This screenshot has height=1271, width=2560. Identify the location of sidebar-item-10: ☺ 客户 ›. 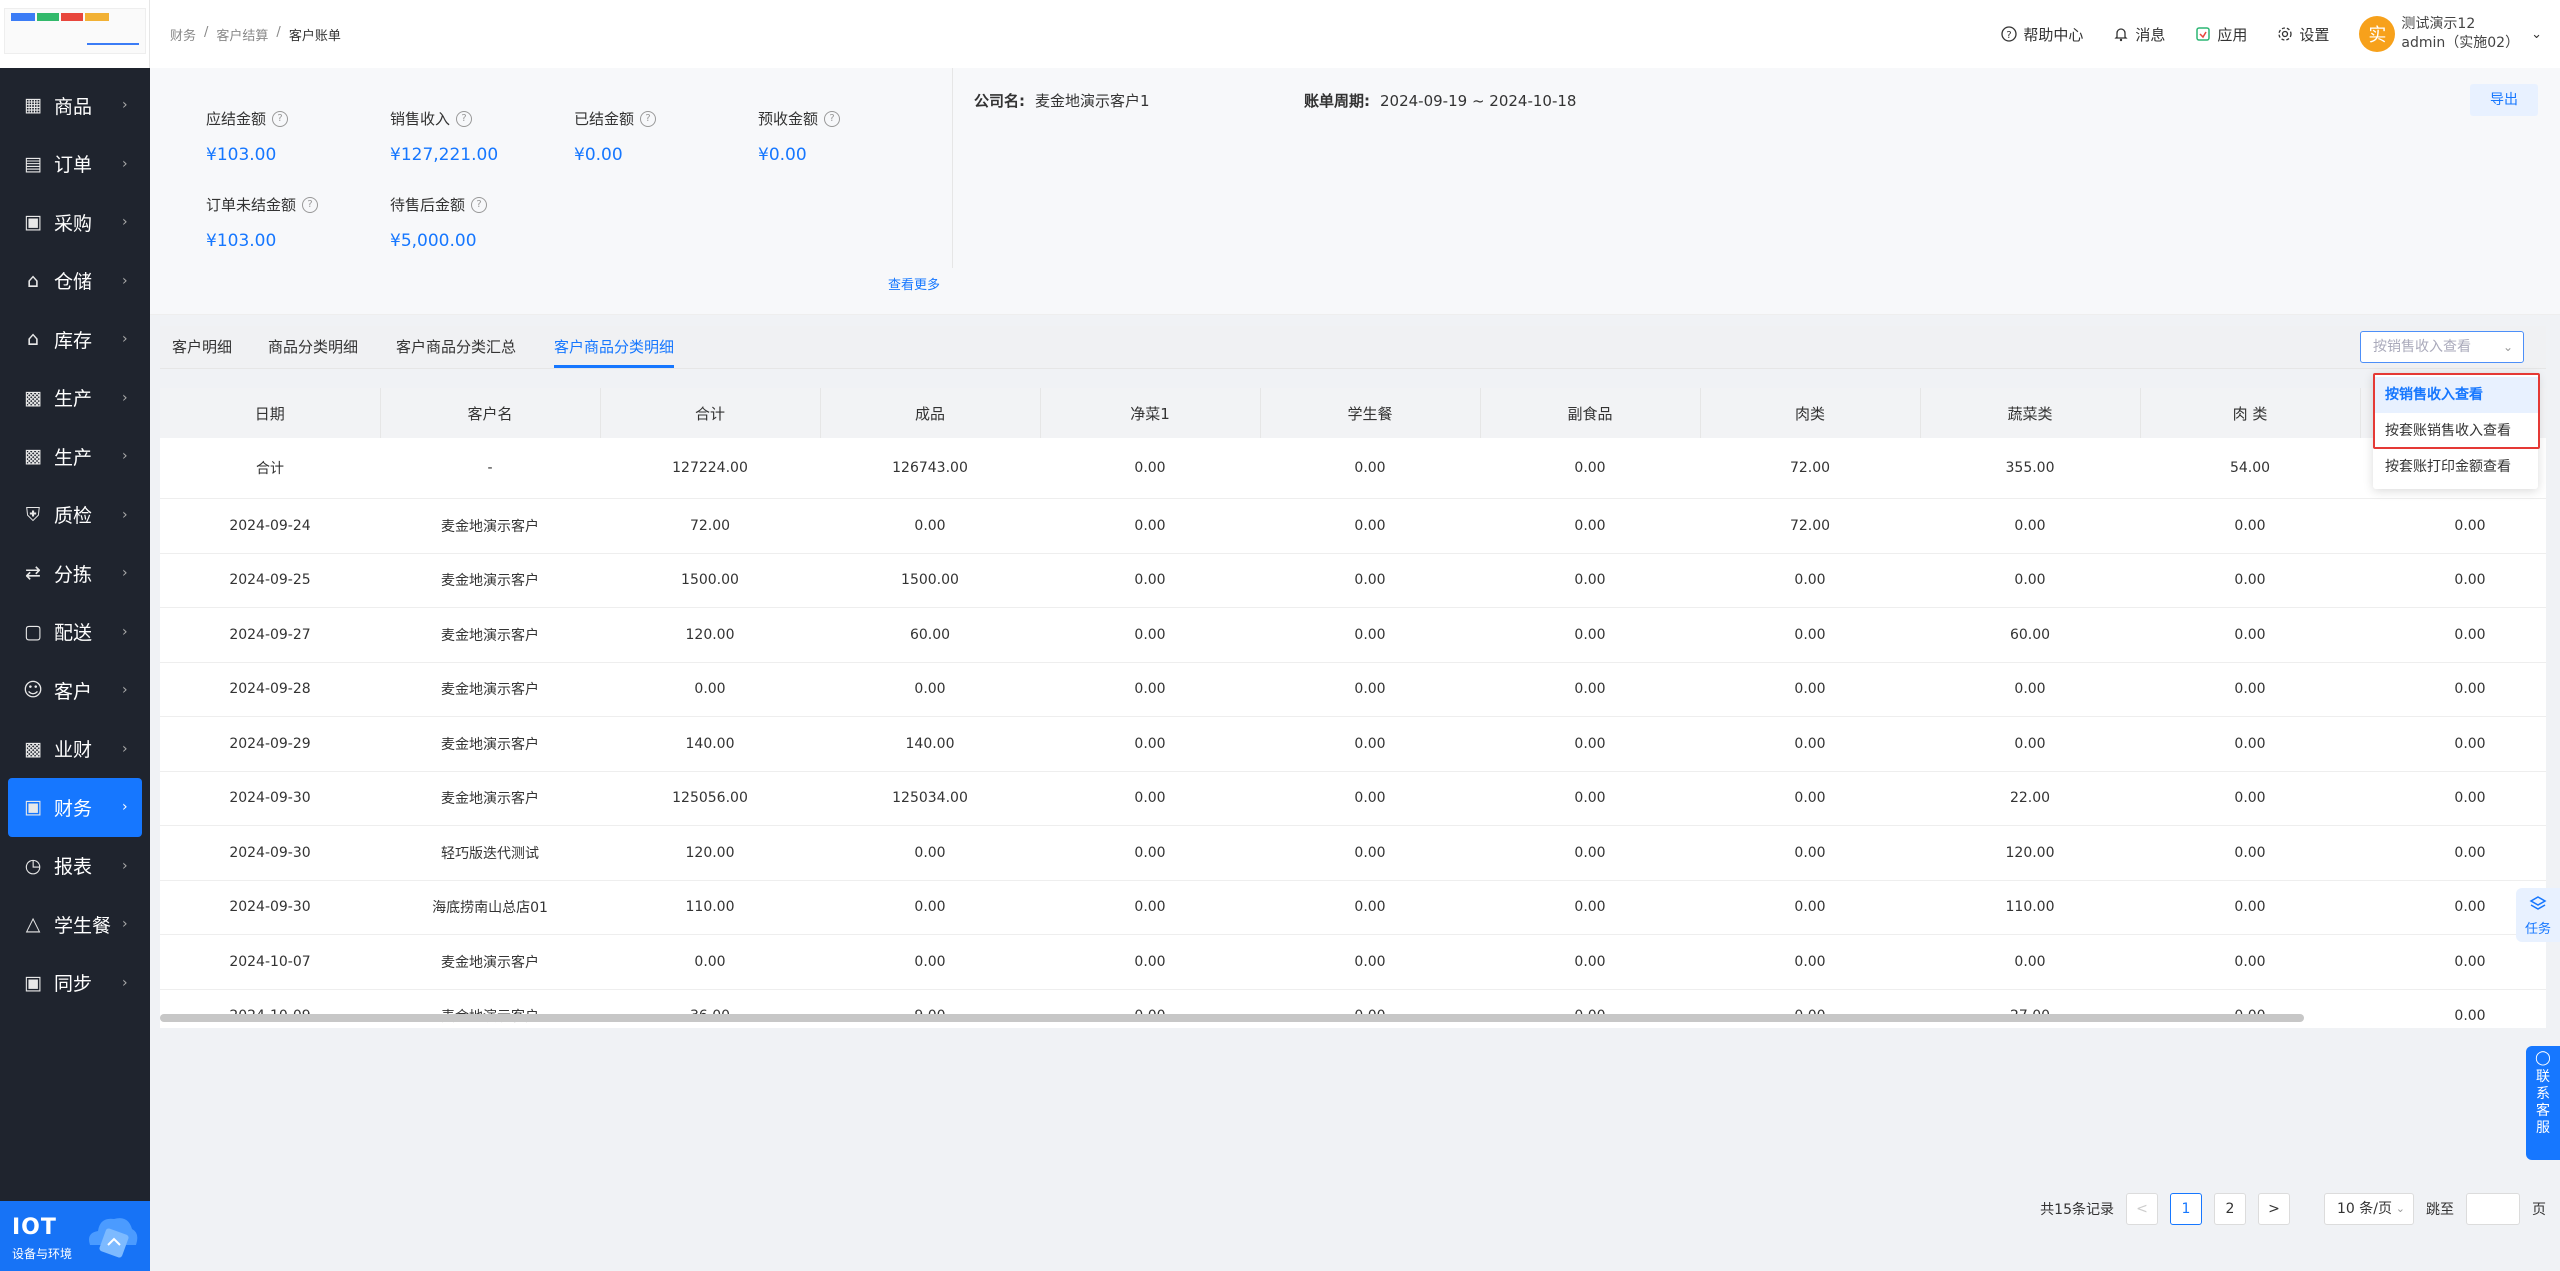
(75, 690).